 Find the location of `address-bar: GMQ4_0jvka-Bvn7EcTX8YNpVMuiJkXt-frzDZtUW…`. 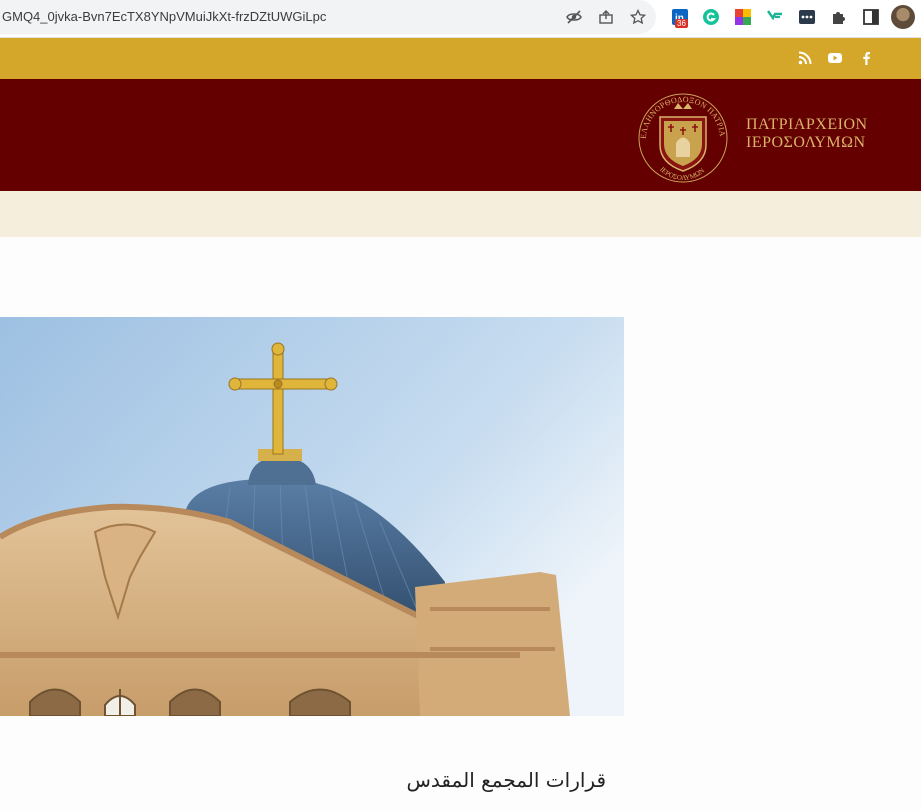

address-bar: GMQ4_0jvka-Bvn7EcTX8YNpVMuiJkXt-frzDZtUW… is located at coordinates (328, 17).